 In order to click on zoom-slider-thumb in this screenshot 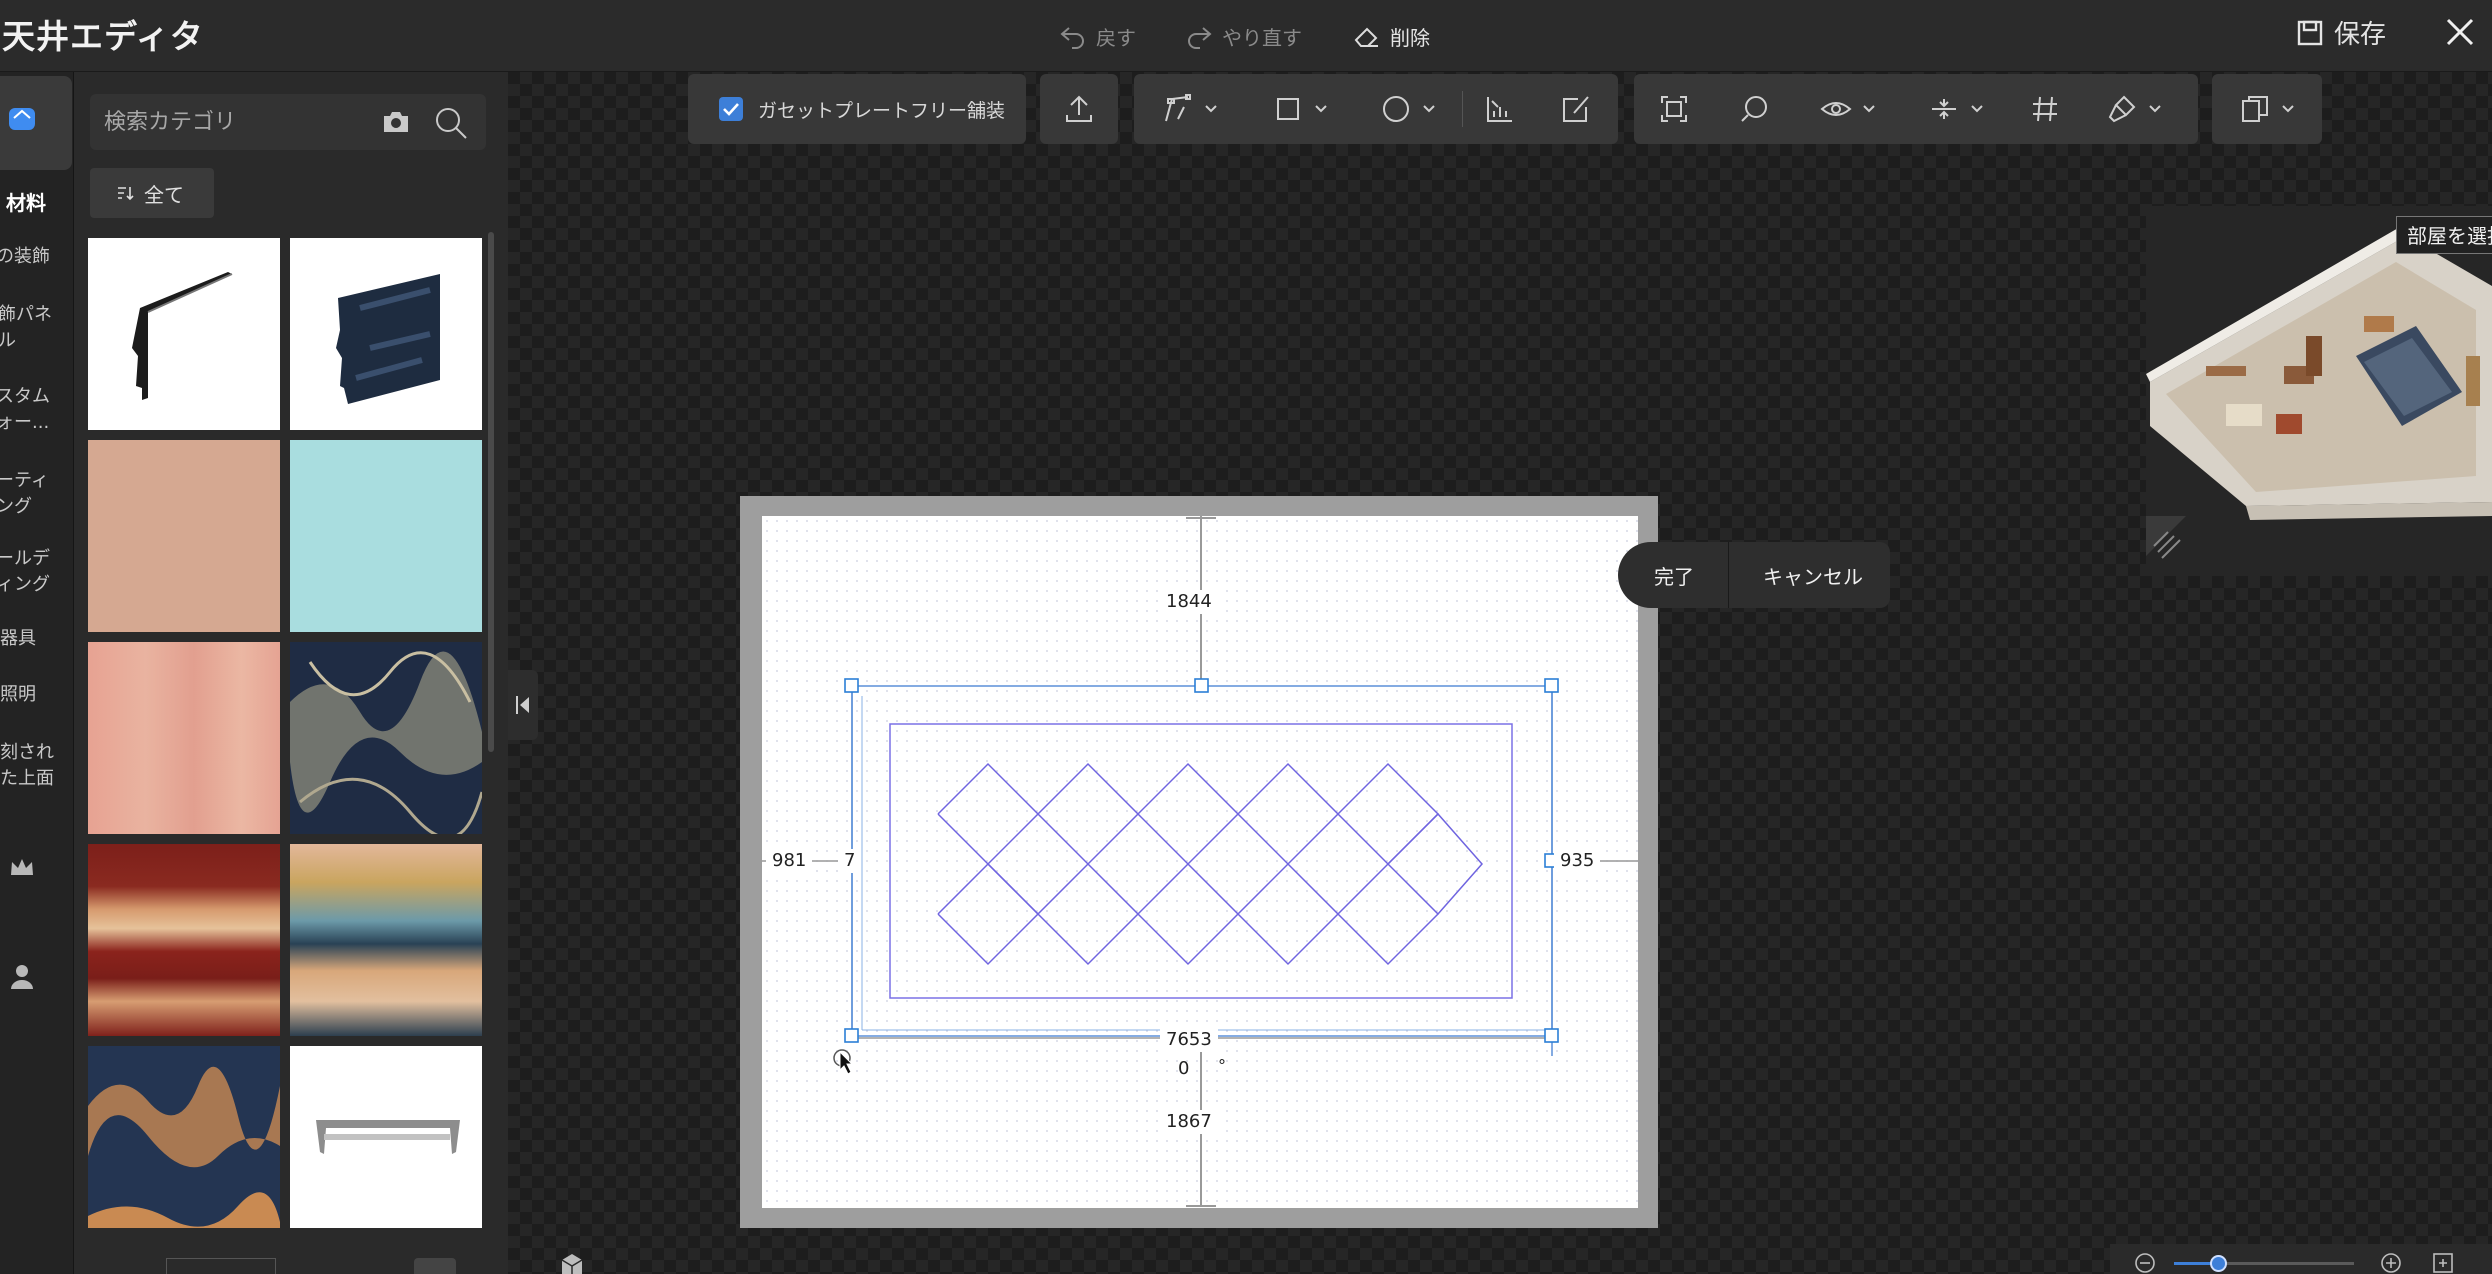, I will do `click(2218, 1263)`.